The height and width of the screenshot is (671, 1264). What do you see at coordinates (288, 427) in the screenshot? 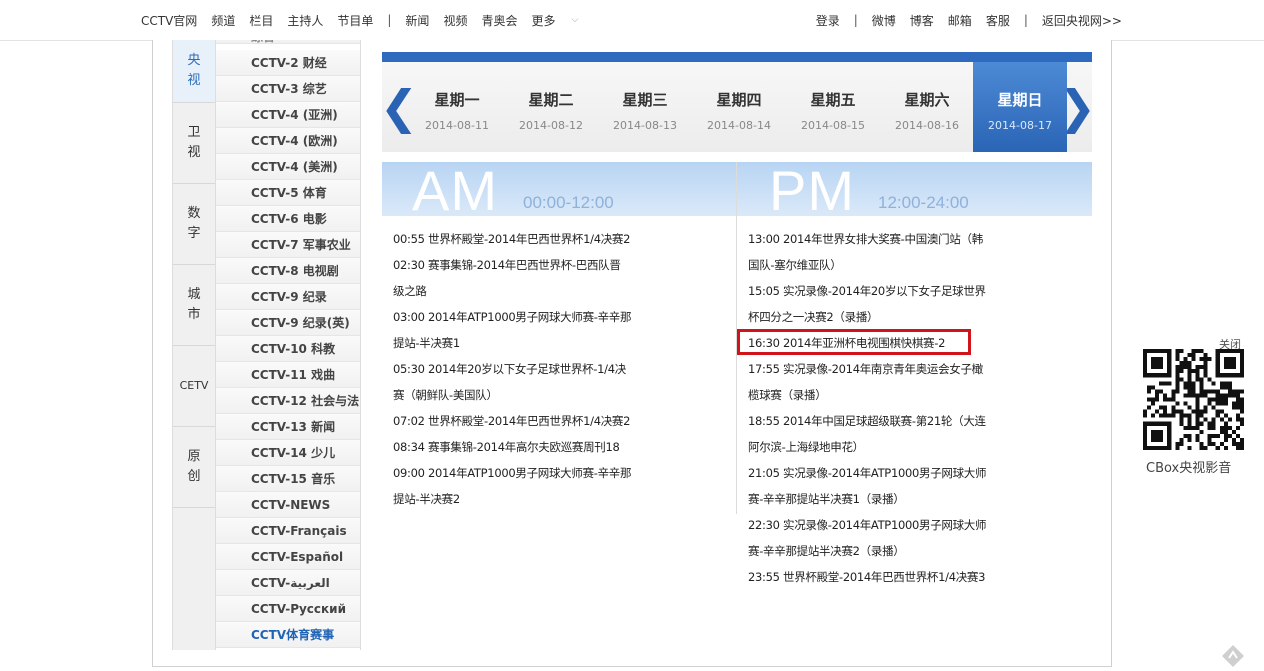
I see `channel-item: CCTV-13 新闻` at bounding box center [288, 427].